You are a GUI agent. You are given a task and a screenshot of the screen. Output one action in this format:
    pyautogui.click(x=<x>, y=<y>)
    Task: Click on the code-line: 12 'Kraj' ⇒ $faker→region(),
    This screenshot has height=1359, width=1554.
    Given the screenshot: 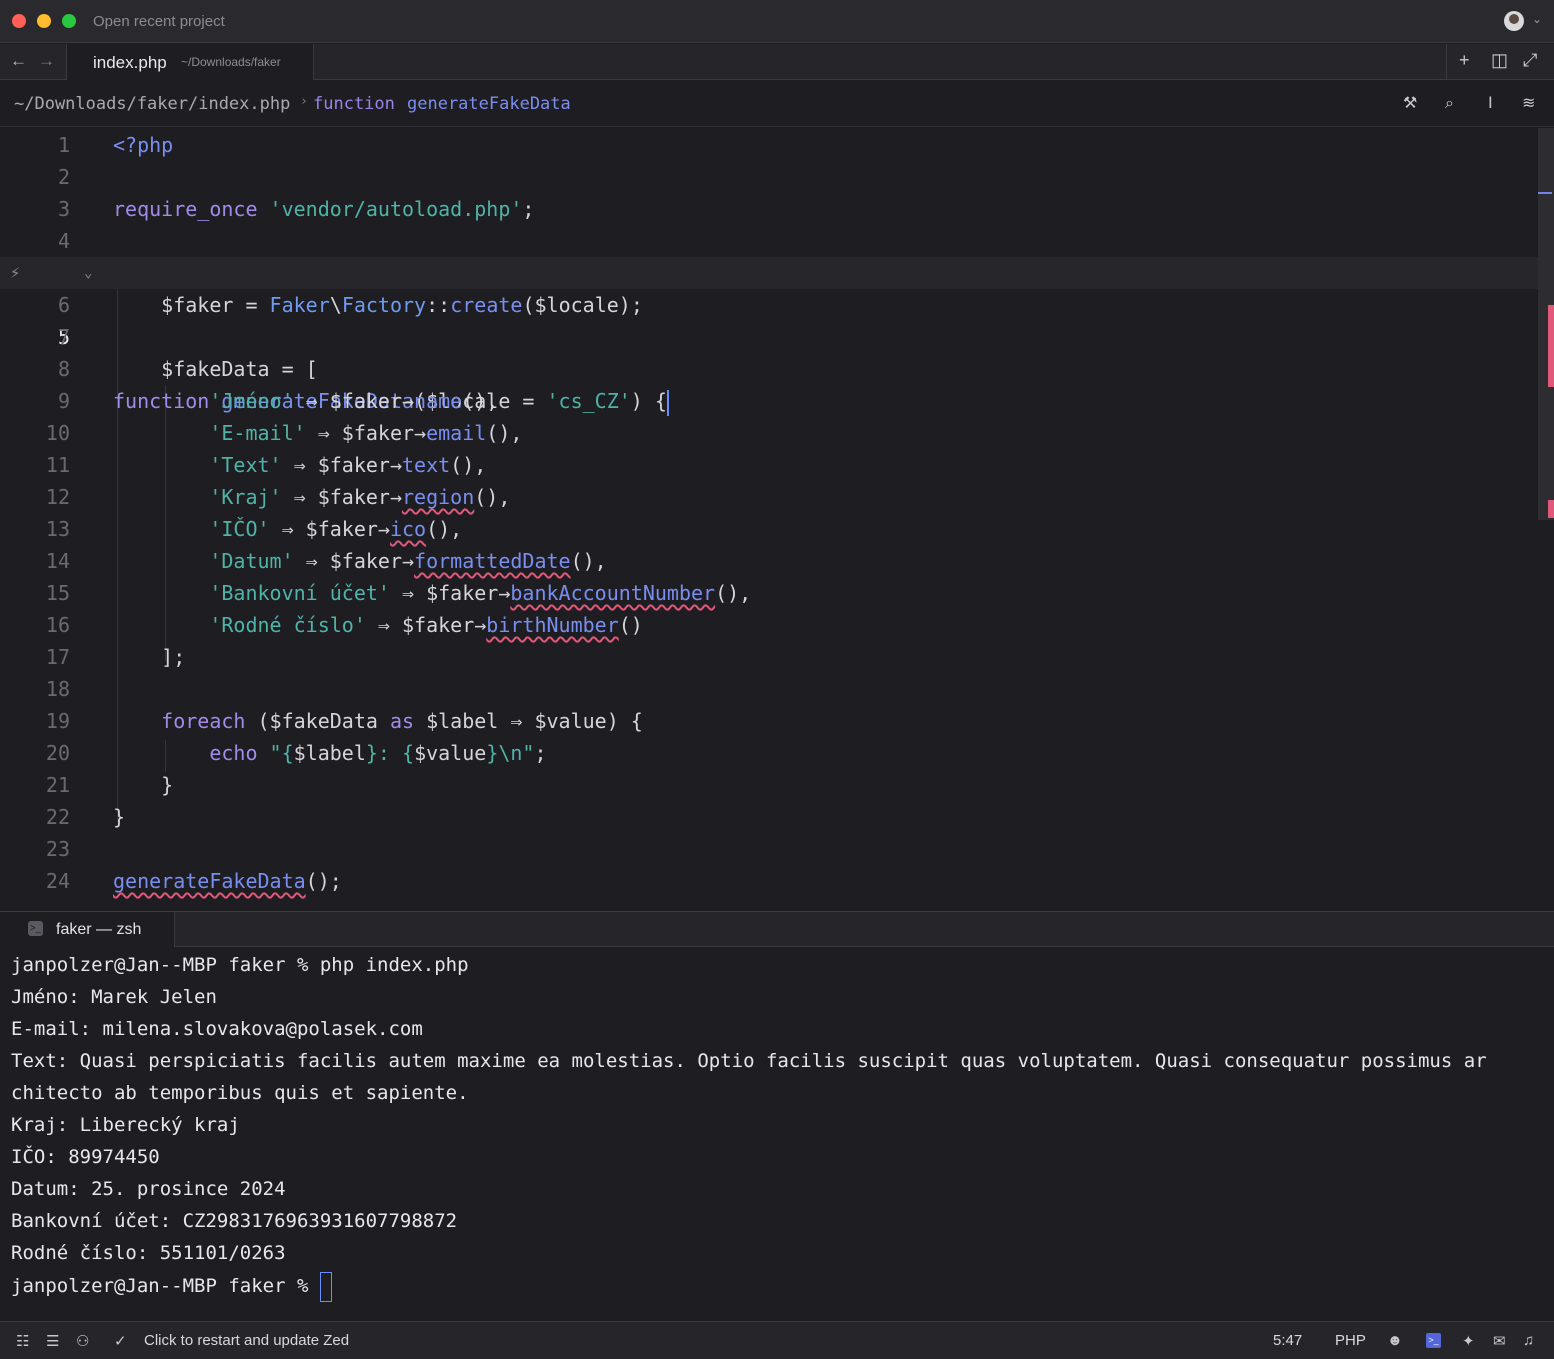 What is the action you would take?
    pyautogui.click(x=770, y=497)
    